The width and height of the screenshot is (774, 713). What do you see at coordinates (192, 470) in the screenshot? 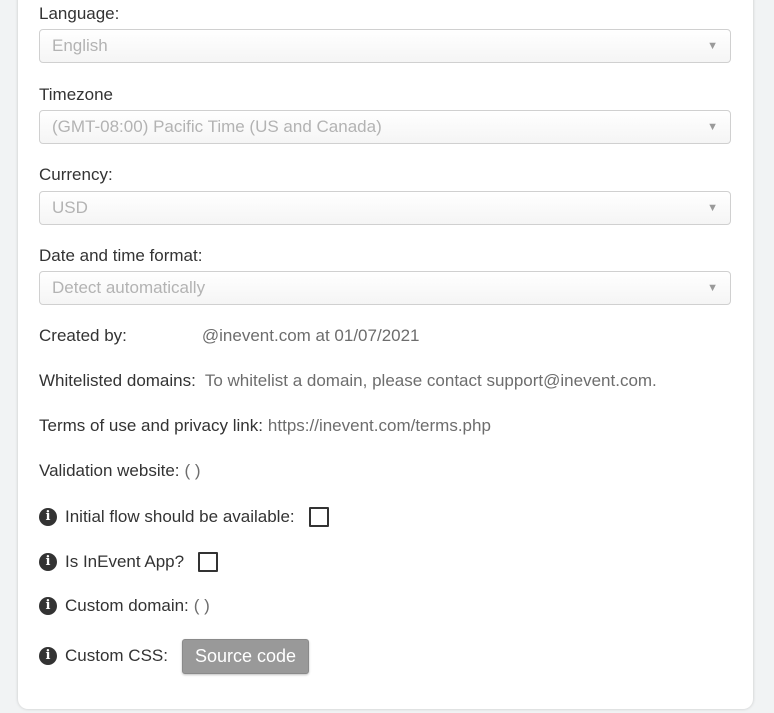
I see `validation-website-value: ( )` at bounding box center [192, 470].